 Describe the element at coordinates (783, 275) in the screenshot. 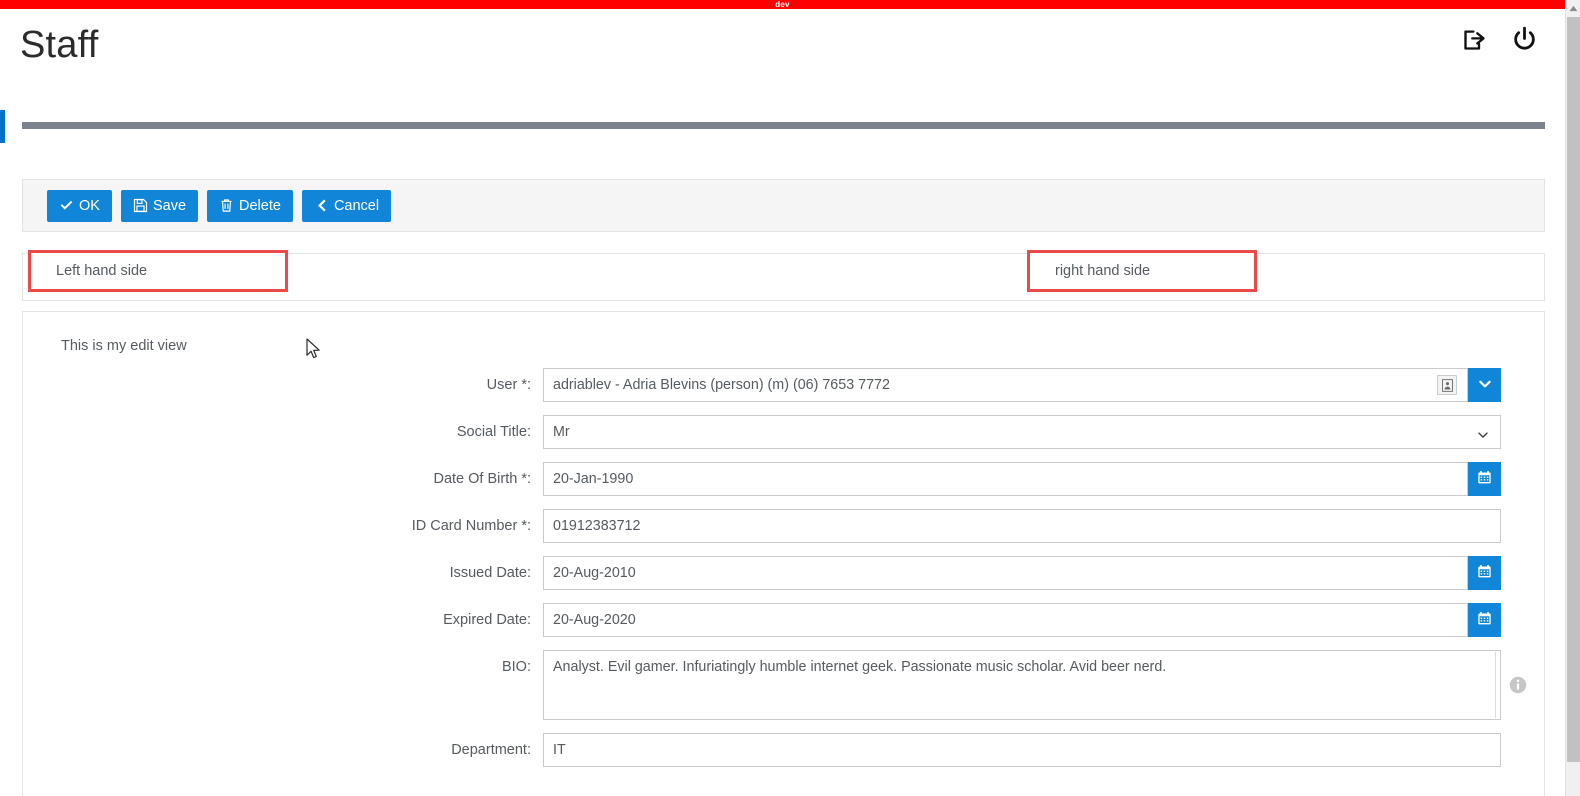

I see `sides-panel: Left hand side right hand side` at that location.